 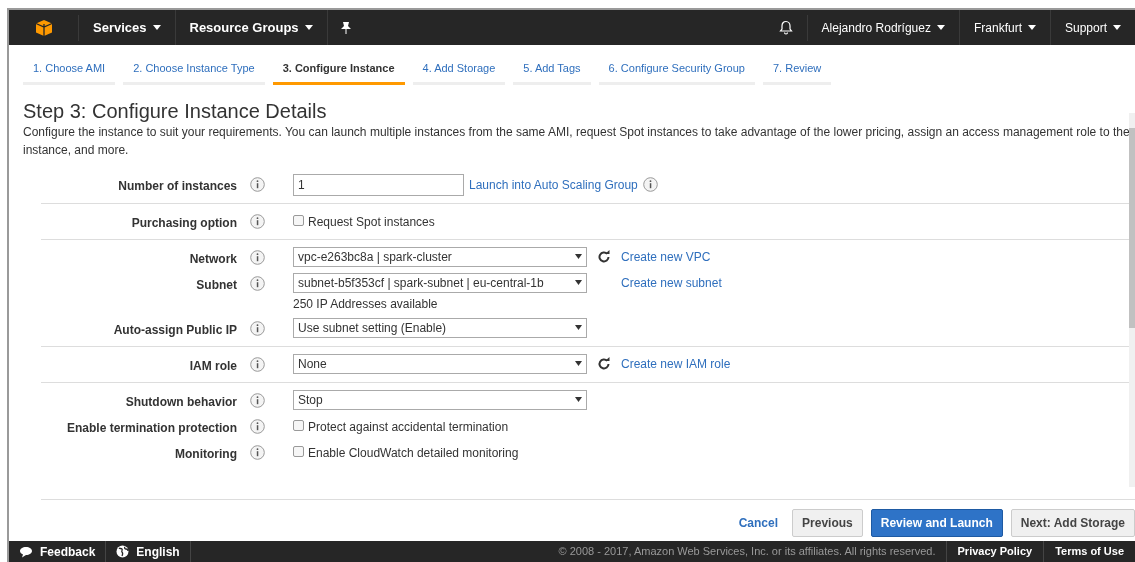 What do you see at coordinates (747, 552) in the screenshot?
I see `copyright-text: © 2008 - 2017, Amazon Web Services, Inc. or its affiliates. All rights reserved.` at bounding box center [747, 552].